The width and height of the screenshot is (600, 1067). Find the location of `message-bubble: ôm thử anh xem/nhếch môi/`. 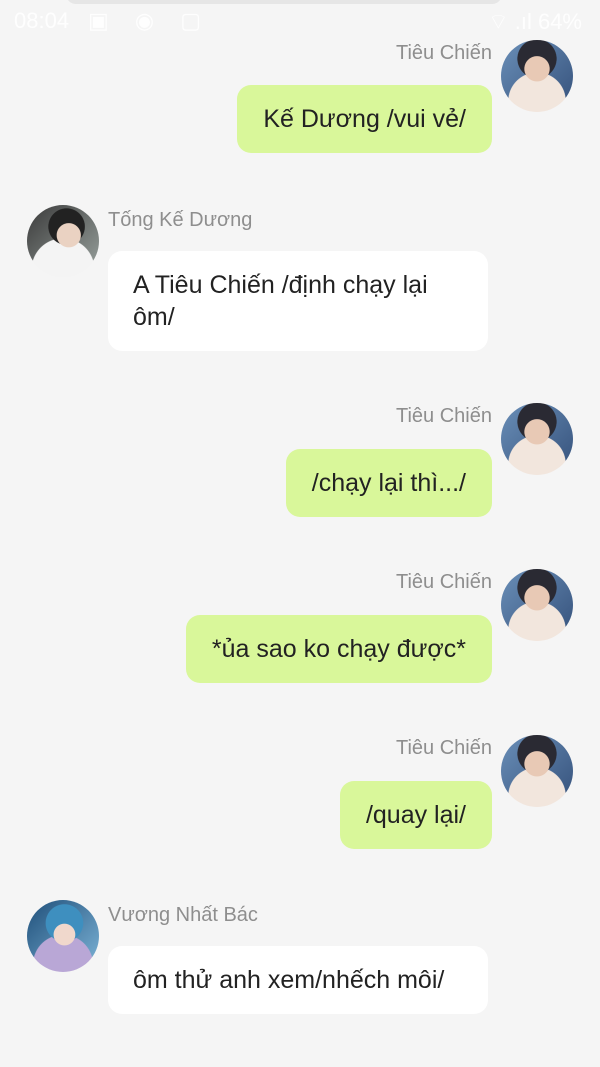

message-bubble: ôm thử anh xem/nhếch môi/ is located at coordinates (298, 980).